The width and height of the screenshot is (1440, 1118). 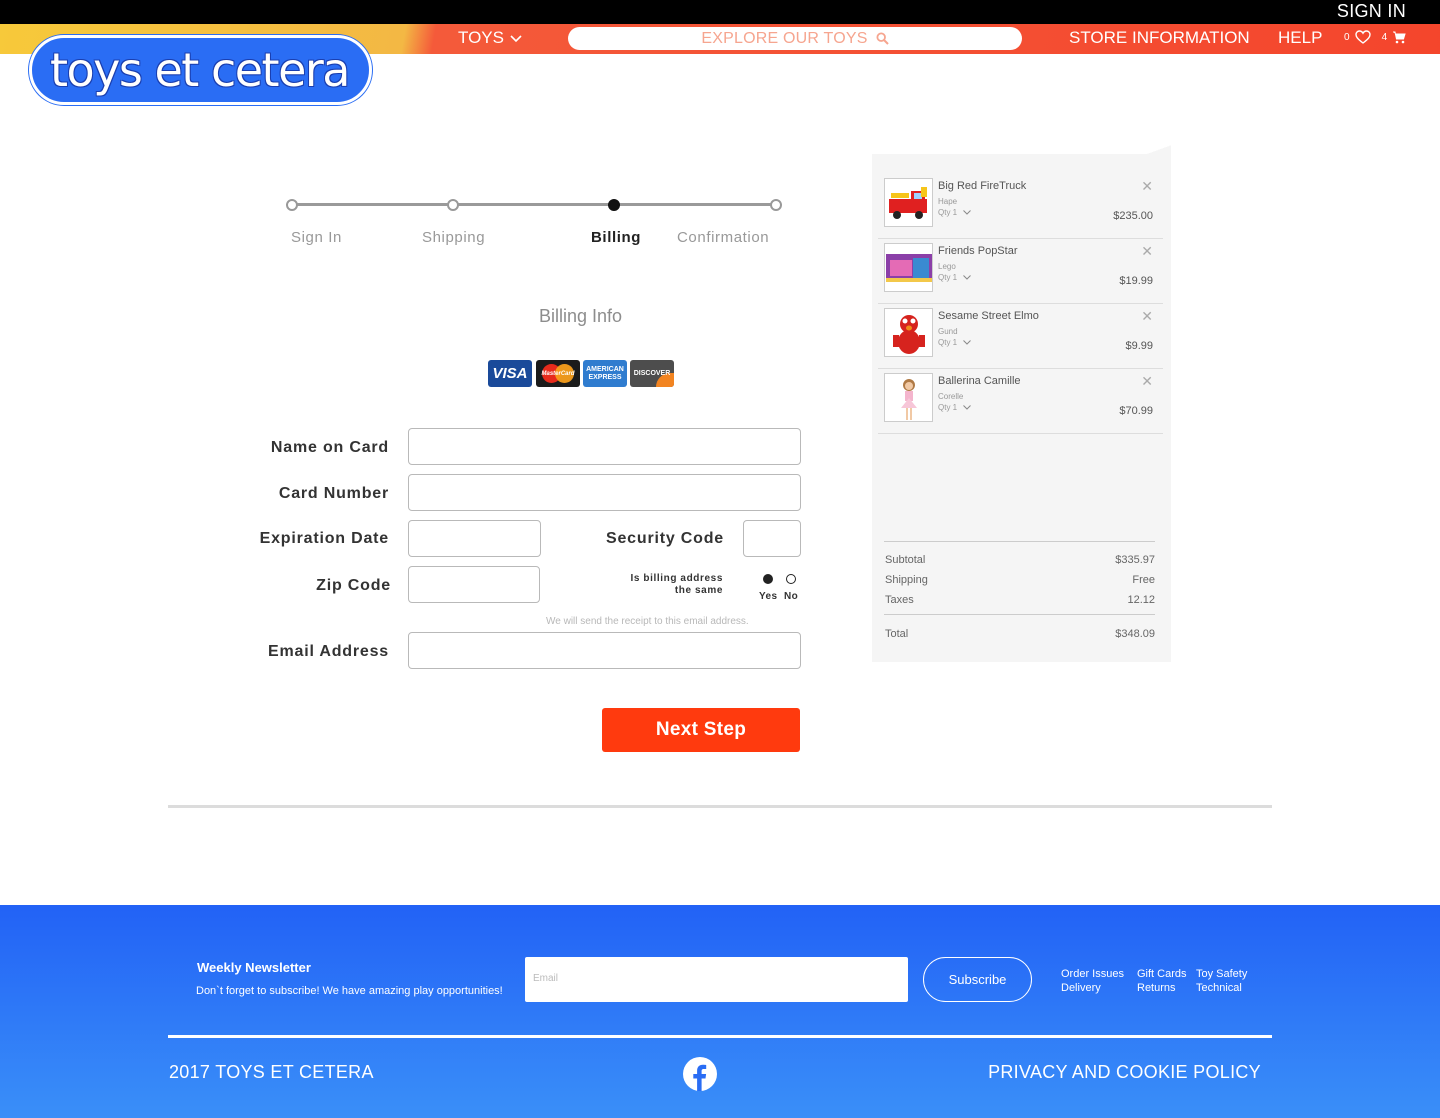 I want to click on step-dot-sign-in, so click(x=292, y=205).